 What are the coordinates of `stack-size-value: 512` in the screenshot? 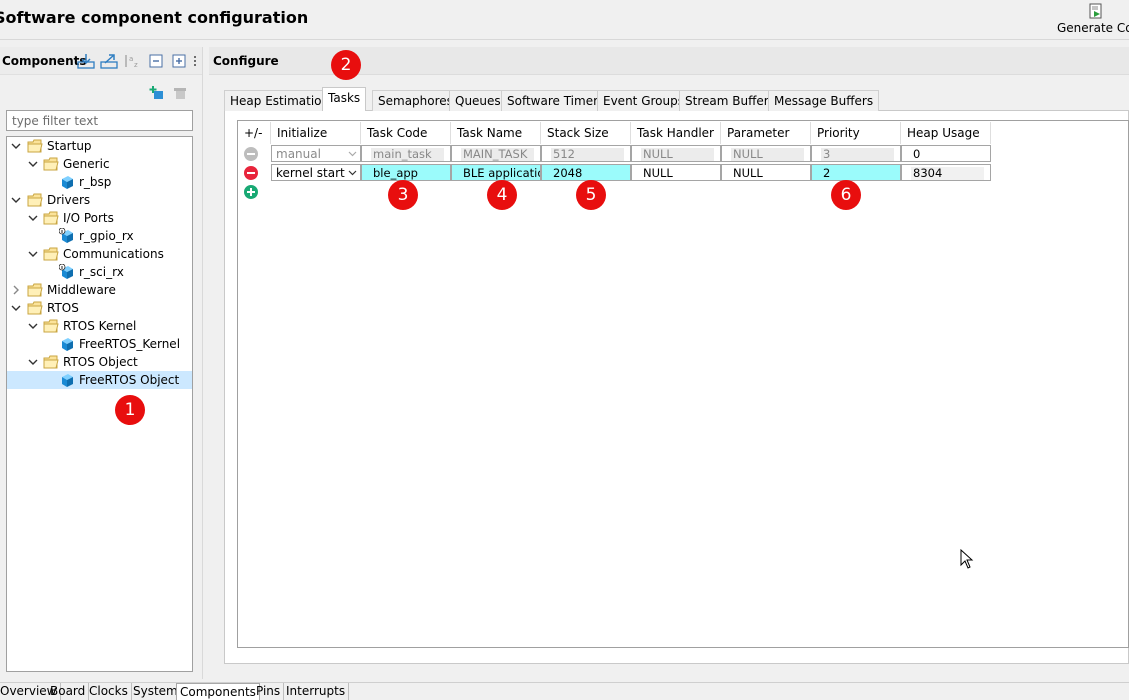 It's located at (587, 154).